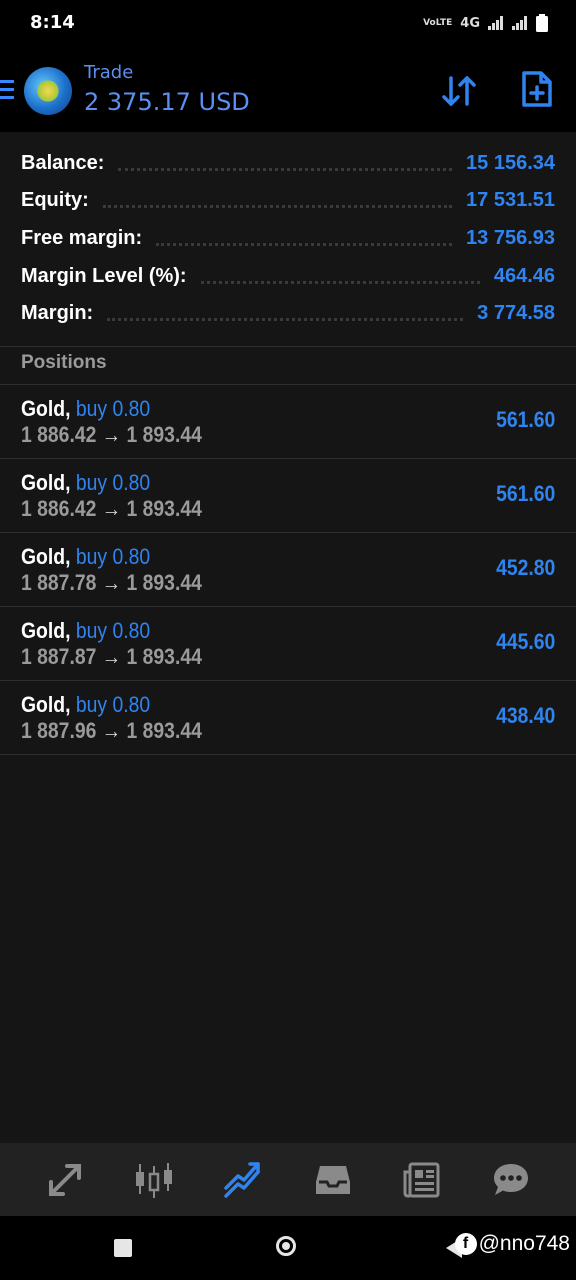 This screenshot has height=1280, width=576. I want to click on nav-chat, so click(511, 1180).